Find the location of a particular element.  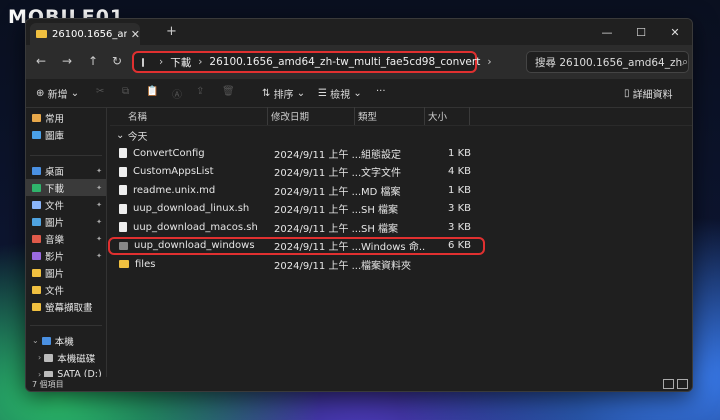

view-toggle is located at coordinates (675, 384).